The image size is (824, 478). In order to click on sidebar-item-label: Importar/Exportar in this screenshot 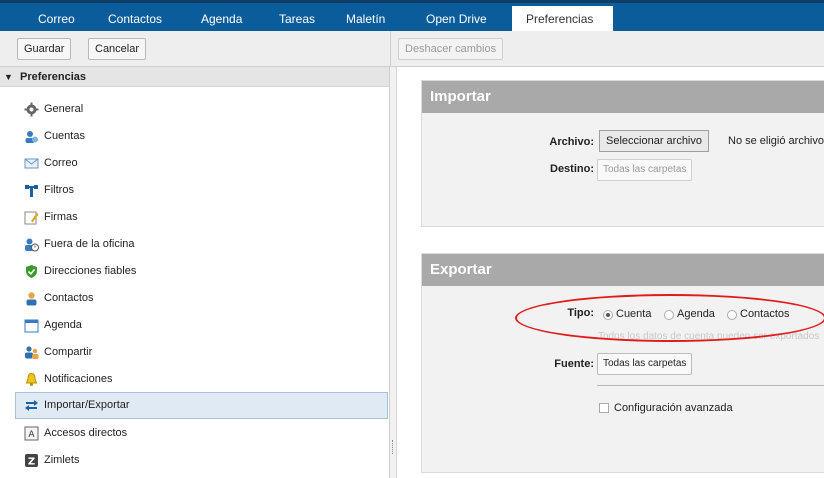, I will do `click(87, 405)`.